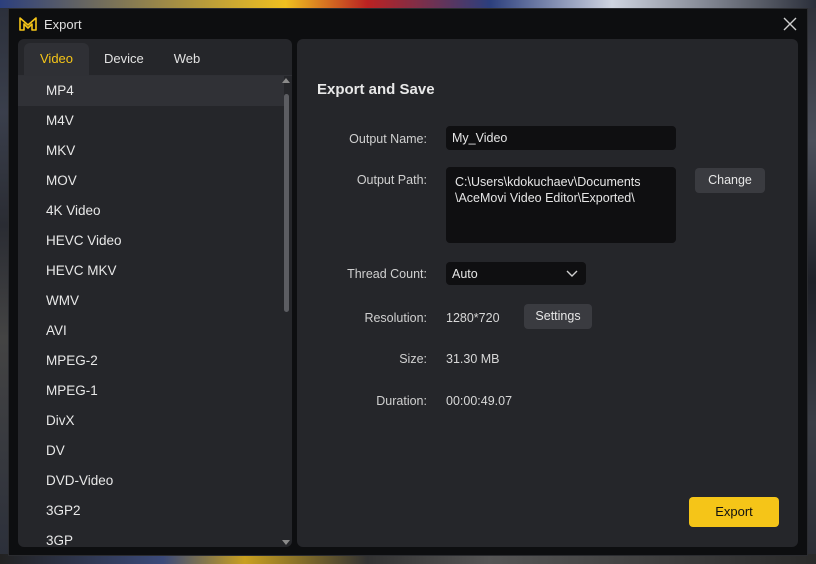 The image size is (816, 564). Describe the element at coordinates (473, 318) in the screenshot. I see `resolution-value: 1280*720` at that location.